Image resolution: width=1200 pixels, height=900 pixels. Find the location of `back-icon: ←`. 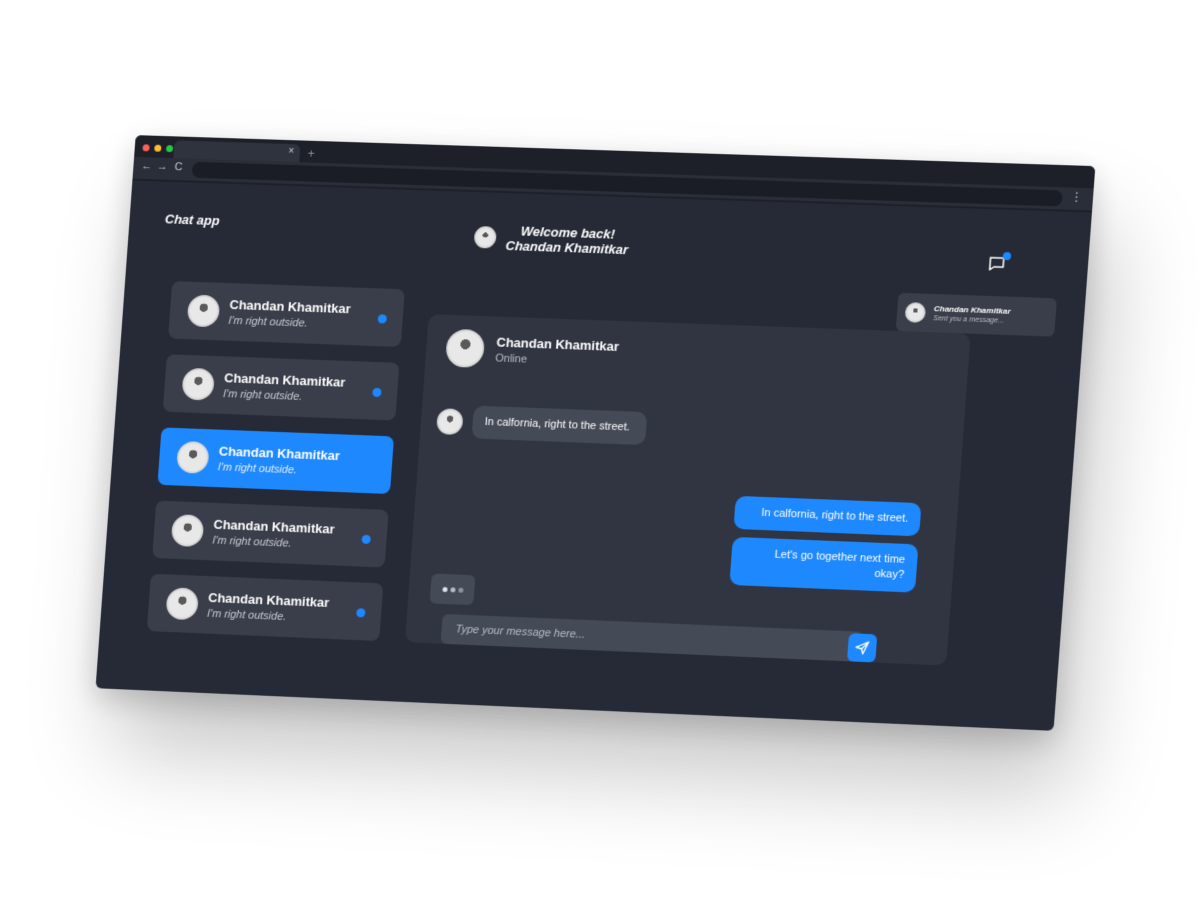

back-icon: ← is located at coordinates (147, 166).